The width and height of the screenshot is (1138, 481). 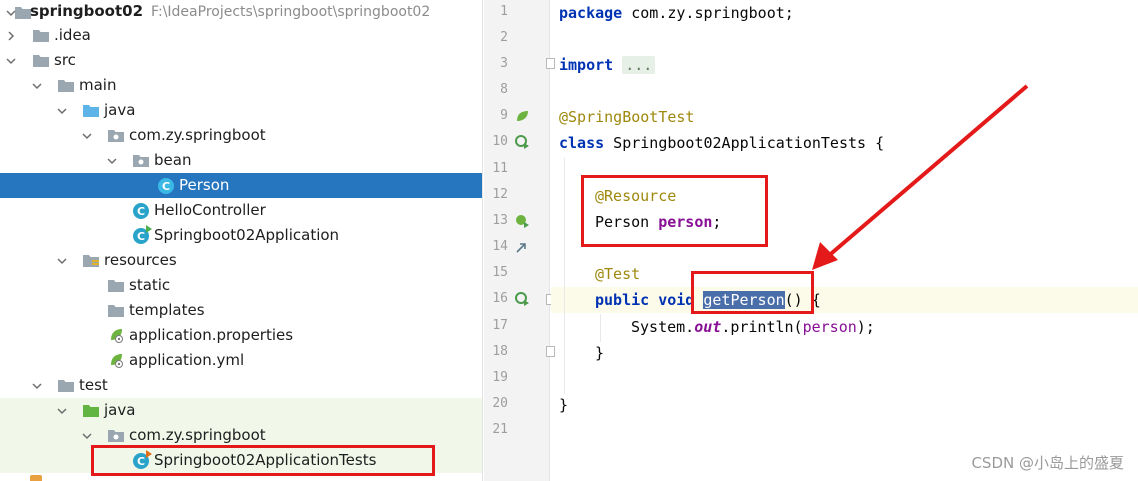 I want to click on tree-item-application-properties: application.properties, so click(x=241, y=335).